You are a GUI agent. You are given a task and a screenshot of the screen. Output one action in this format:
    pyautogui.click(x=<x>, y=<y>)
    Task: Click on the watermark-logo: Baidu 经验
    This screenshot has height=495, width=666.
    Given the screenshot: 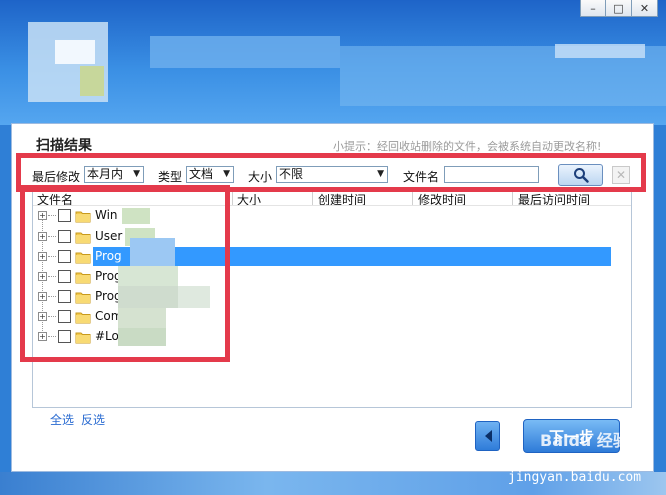 What is the action you would take?
    pyautogui.click(x=584, y=440)
    